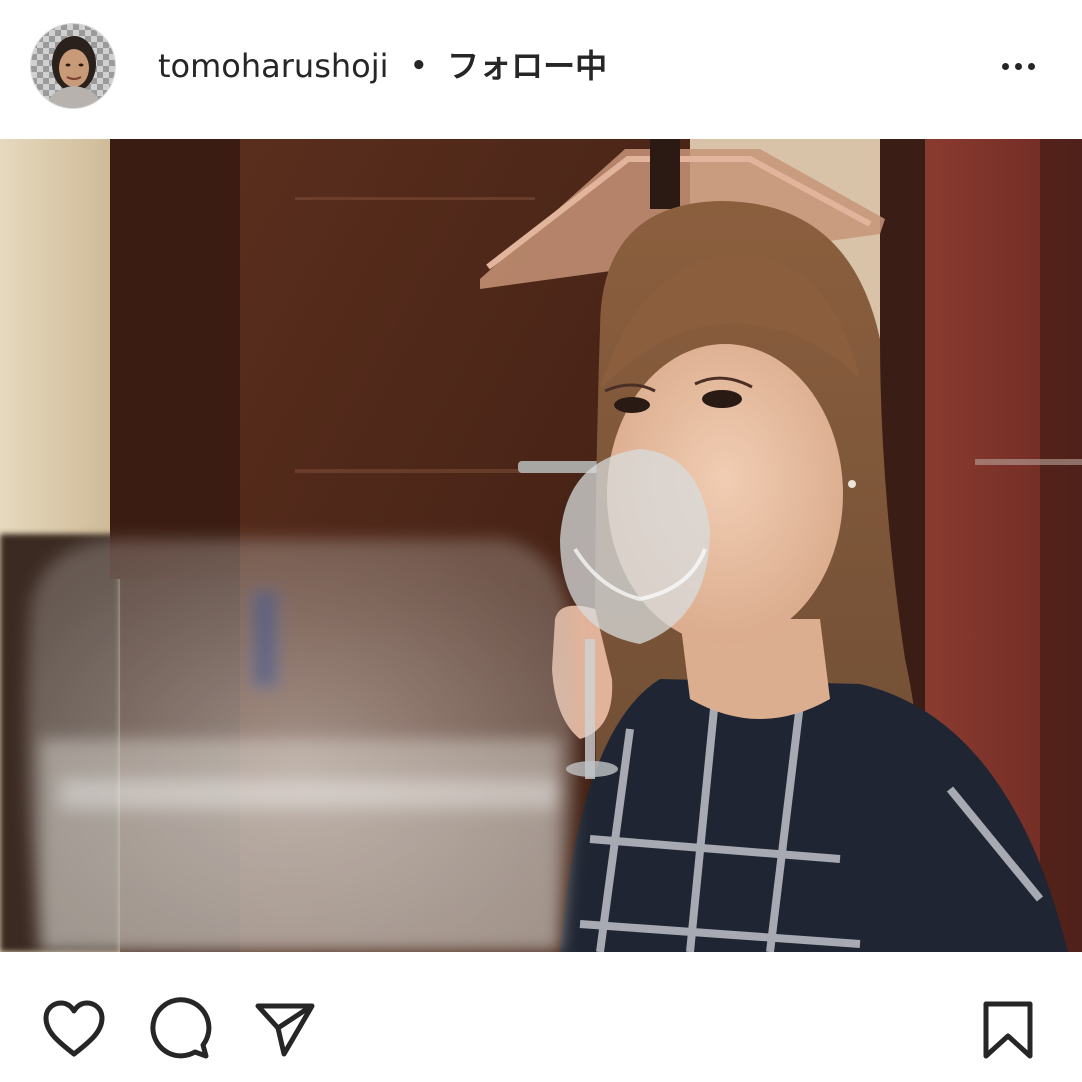 The image size is (1082, 1082). I want to click on paper-plane-icon, so click(285, 1029).